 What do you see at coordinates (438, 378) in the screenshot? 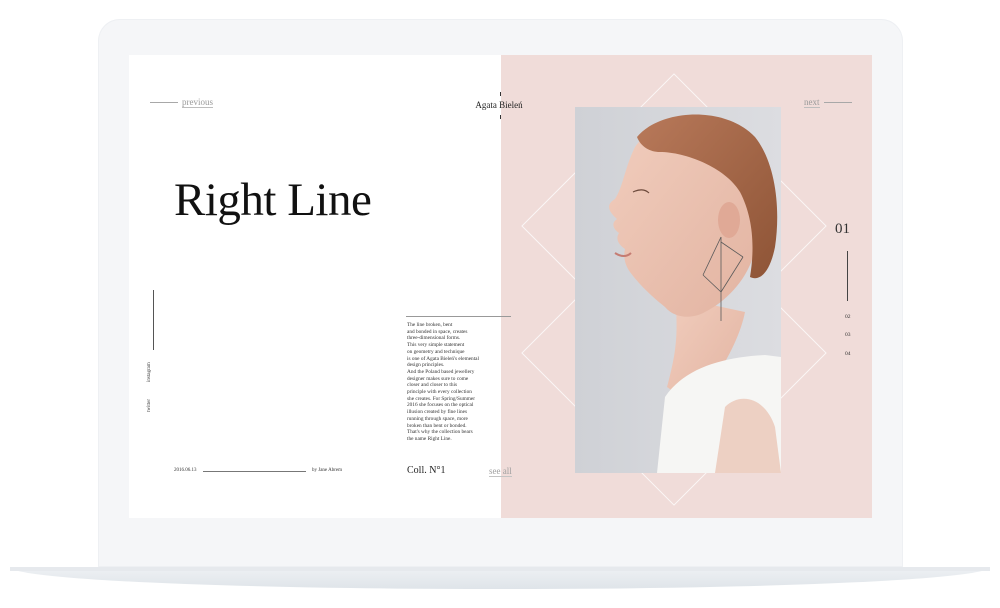
I see `article-line: designer makes sure to come` at bounding box center [438, 378].